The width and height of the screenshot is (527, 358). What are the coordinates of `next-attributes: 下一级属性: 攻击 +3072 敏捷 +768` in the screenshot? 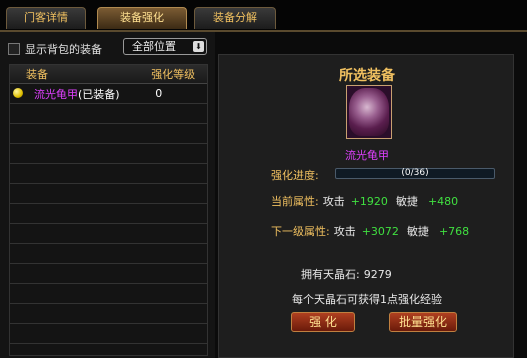 It's located at (370, 231).